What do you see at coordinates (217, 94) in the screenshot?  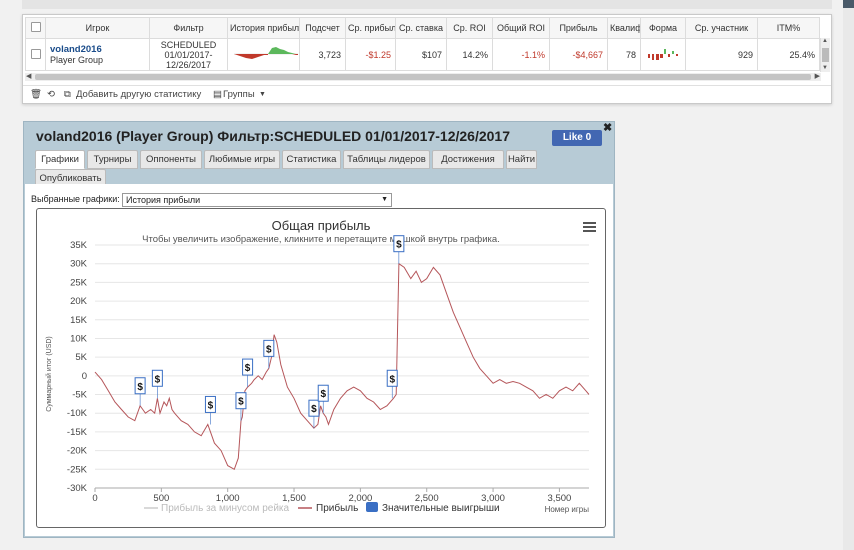 I see `groups-icon: ▤` at bounding box center [217, 94].